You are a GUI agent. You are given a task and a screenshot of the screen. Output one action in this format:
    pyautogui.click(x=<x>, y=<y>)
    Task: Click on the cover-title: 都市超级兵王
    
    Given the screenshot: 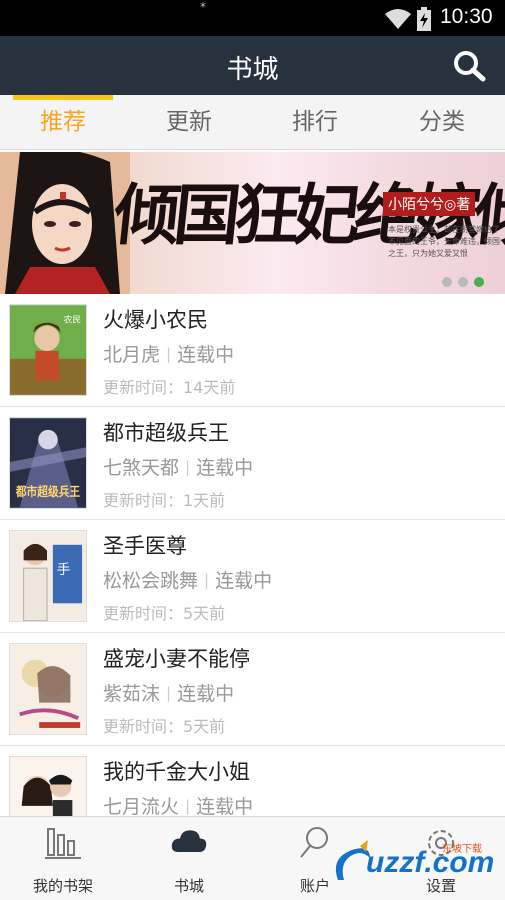 What is the action you would take?
    pyautogui.click(x=47, y=491)
    